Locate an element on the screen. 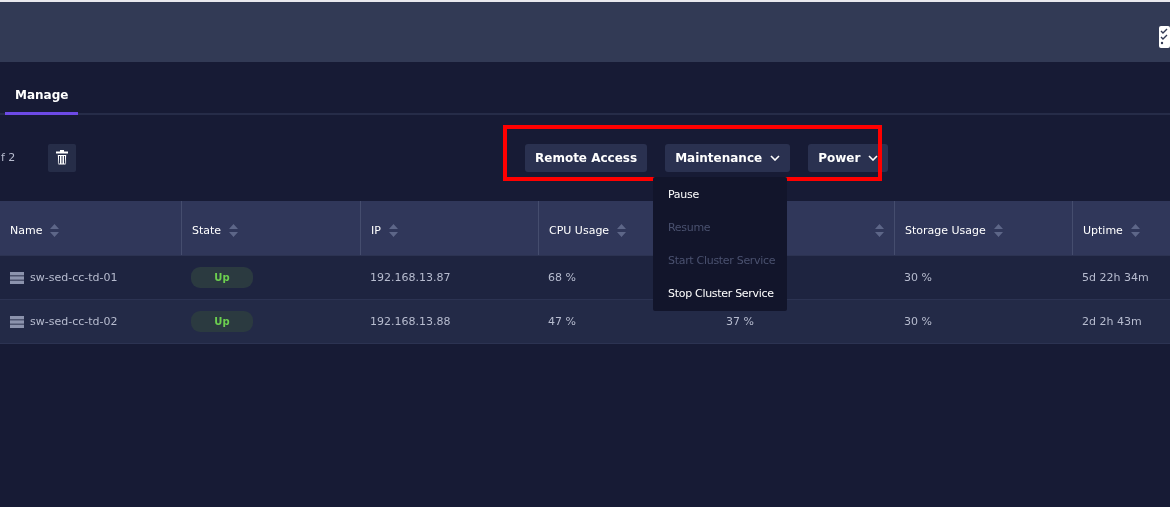  table-cell: 5d 22h 34m is located at coordinates (1115, 277).